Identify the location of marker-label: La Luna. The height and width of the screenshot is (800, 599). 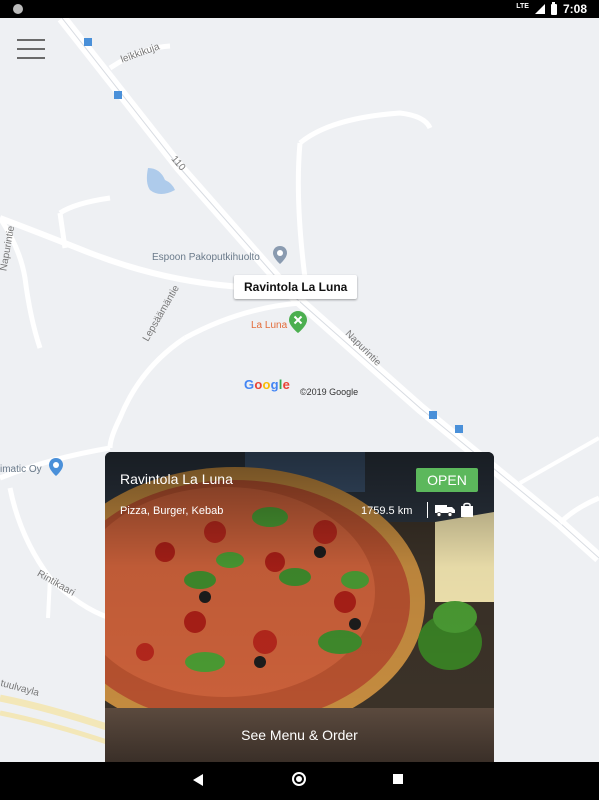
(269, 325).